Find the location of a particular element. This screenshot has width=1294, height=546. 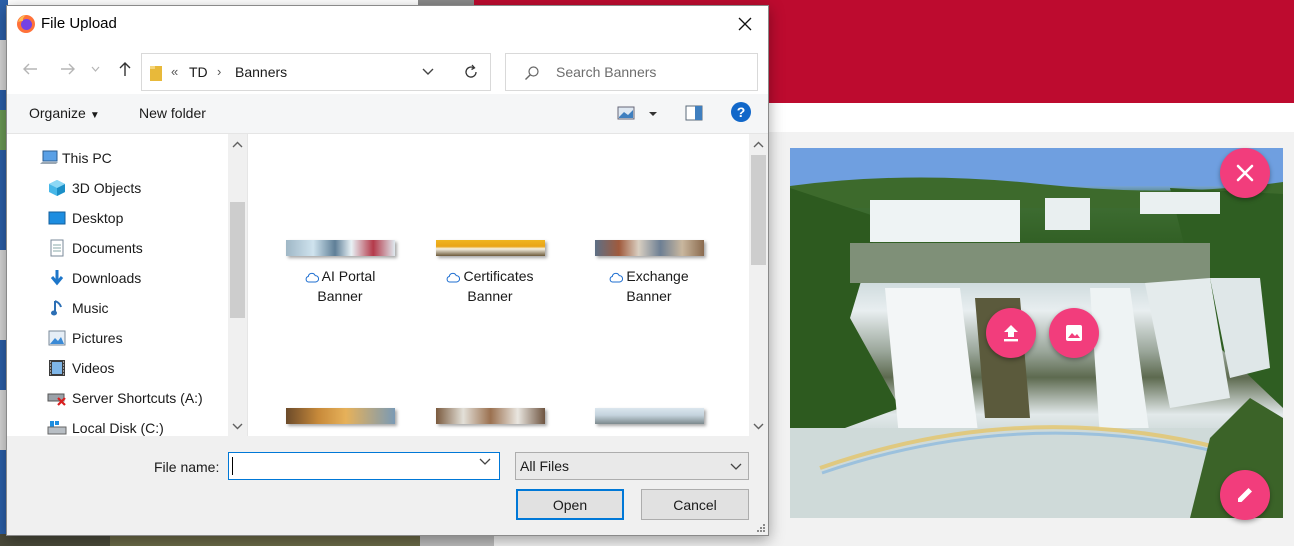

tree-item-label: 3D Objects is located at coordinates (107, 188).